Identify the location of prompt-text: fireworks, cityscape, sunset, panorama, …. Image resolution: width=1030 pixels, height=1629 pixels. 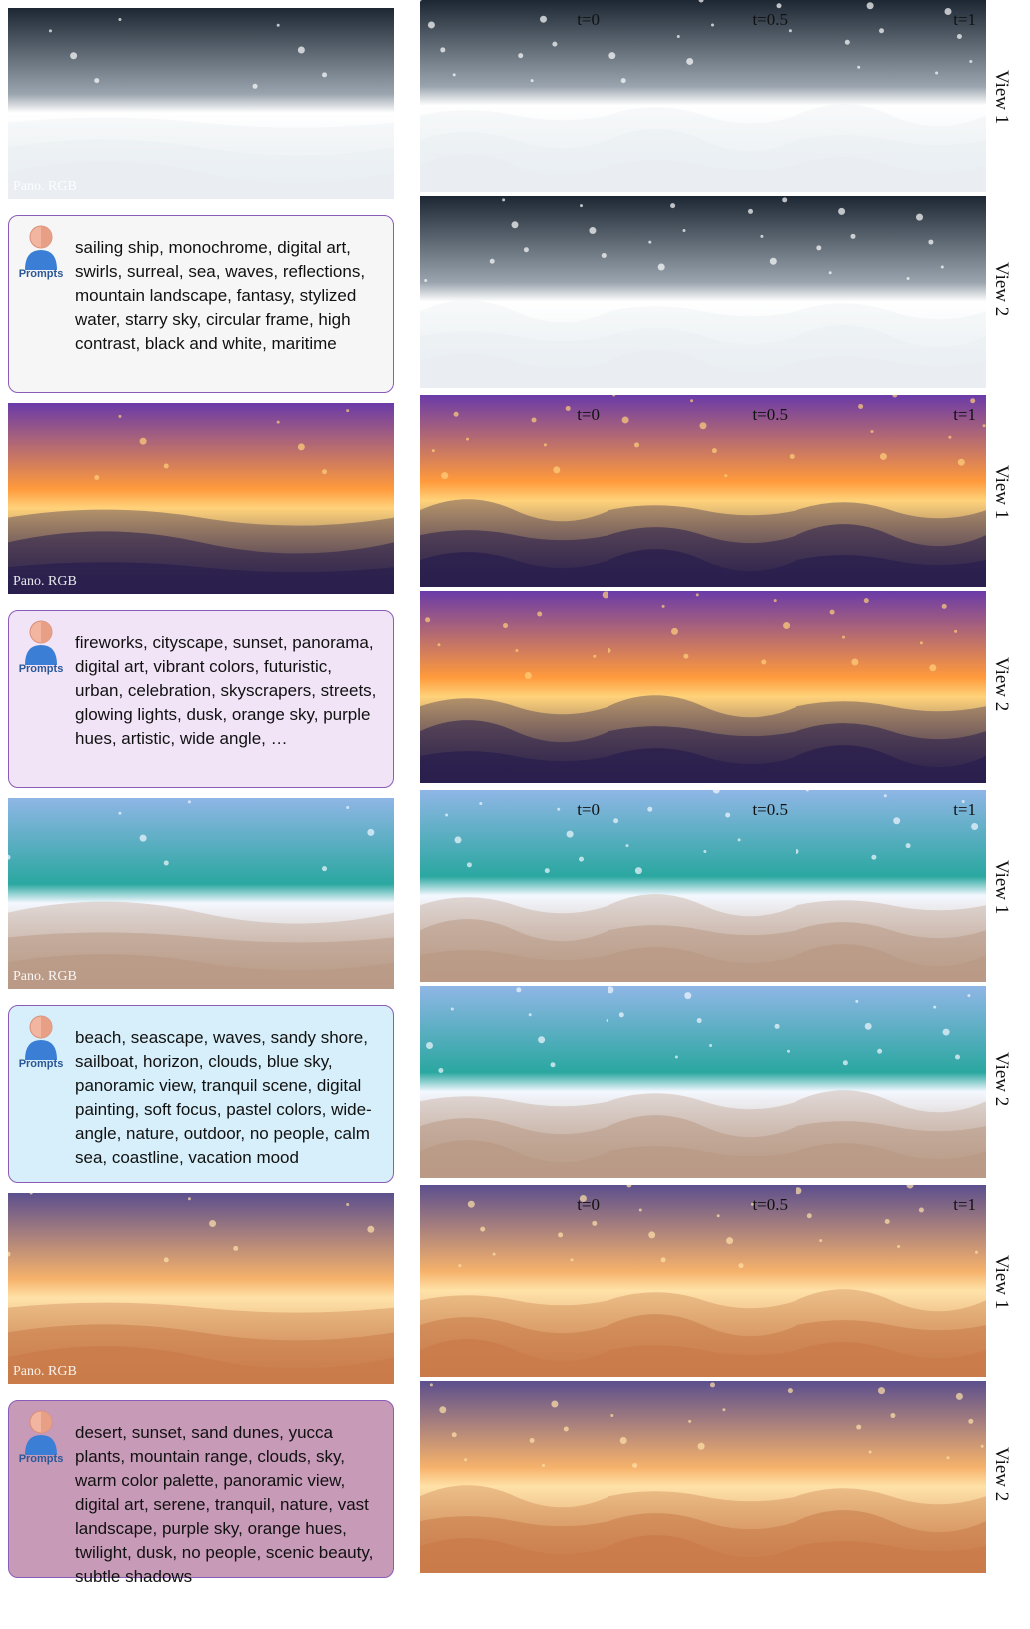
(226, 690).